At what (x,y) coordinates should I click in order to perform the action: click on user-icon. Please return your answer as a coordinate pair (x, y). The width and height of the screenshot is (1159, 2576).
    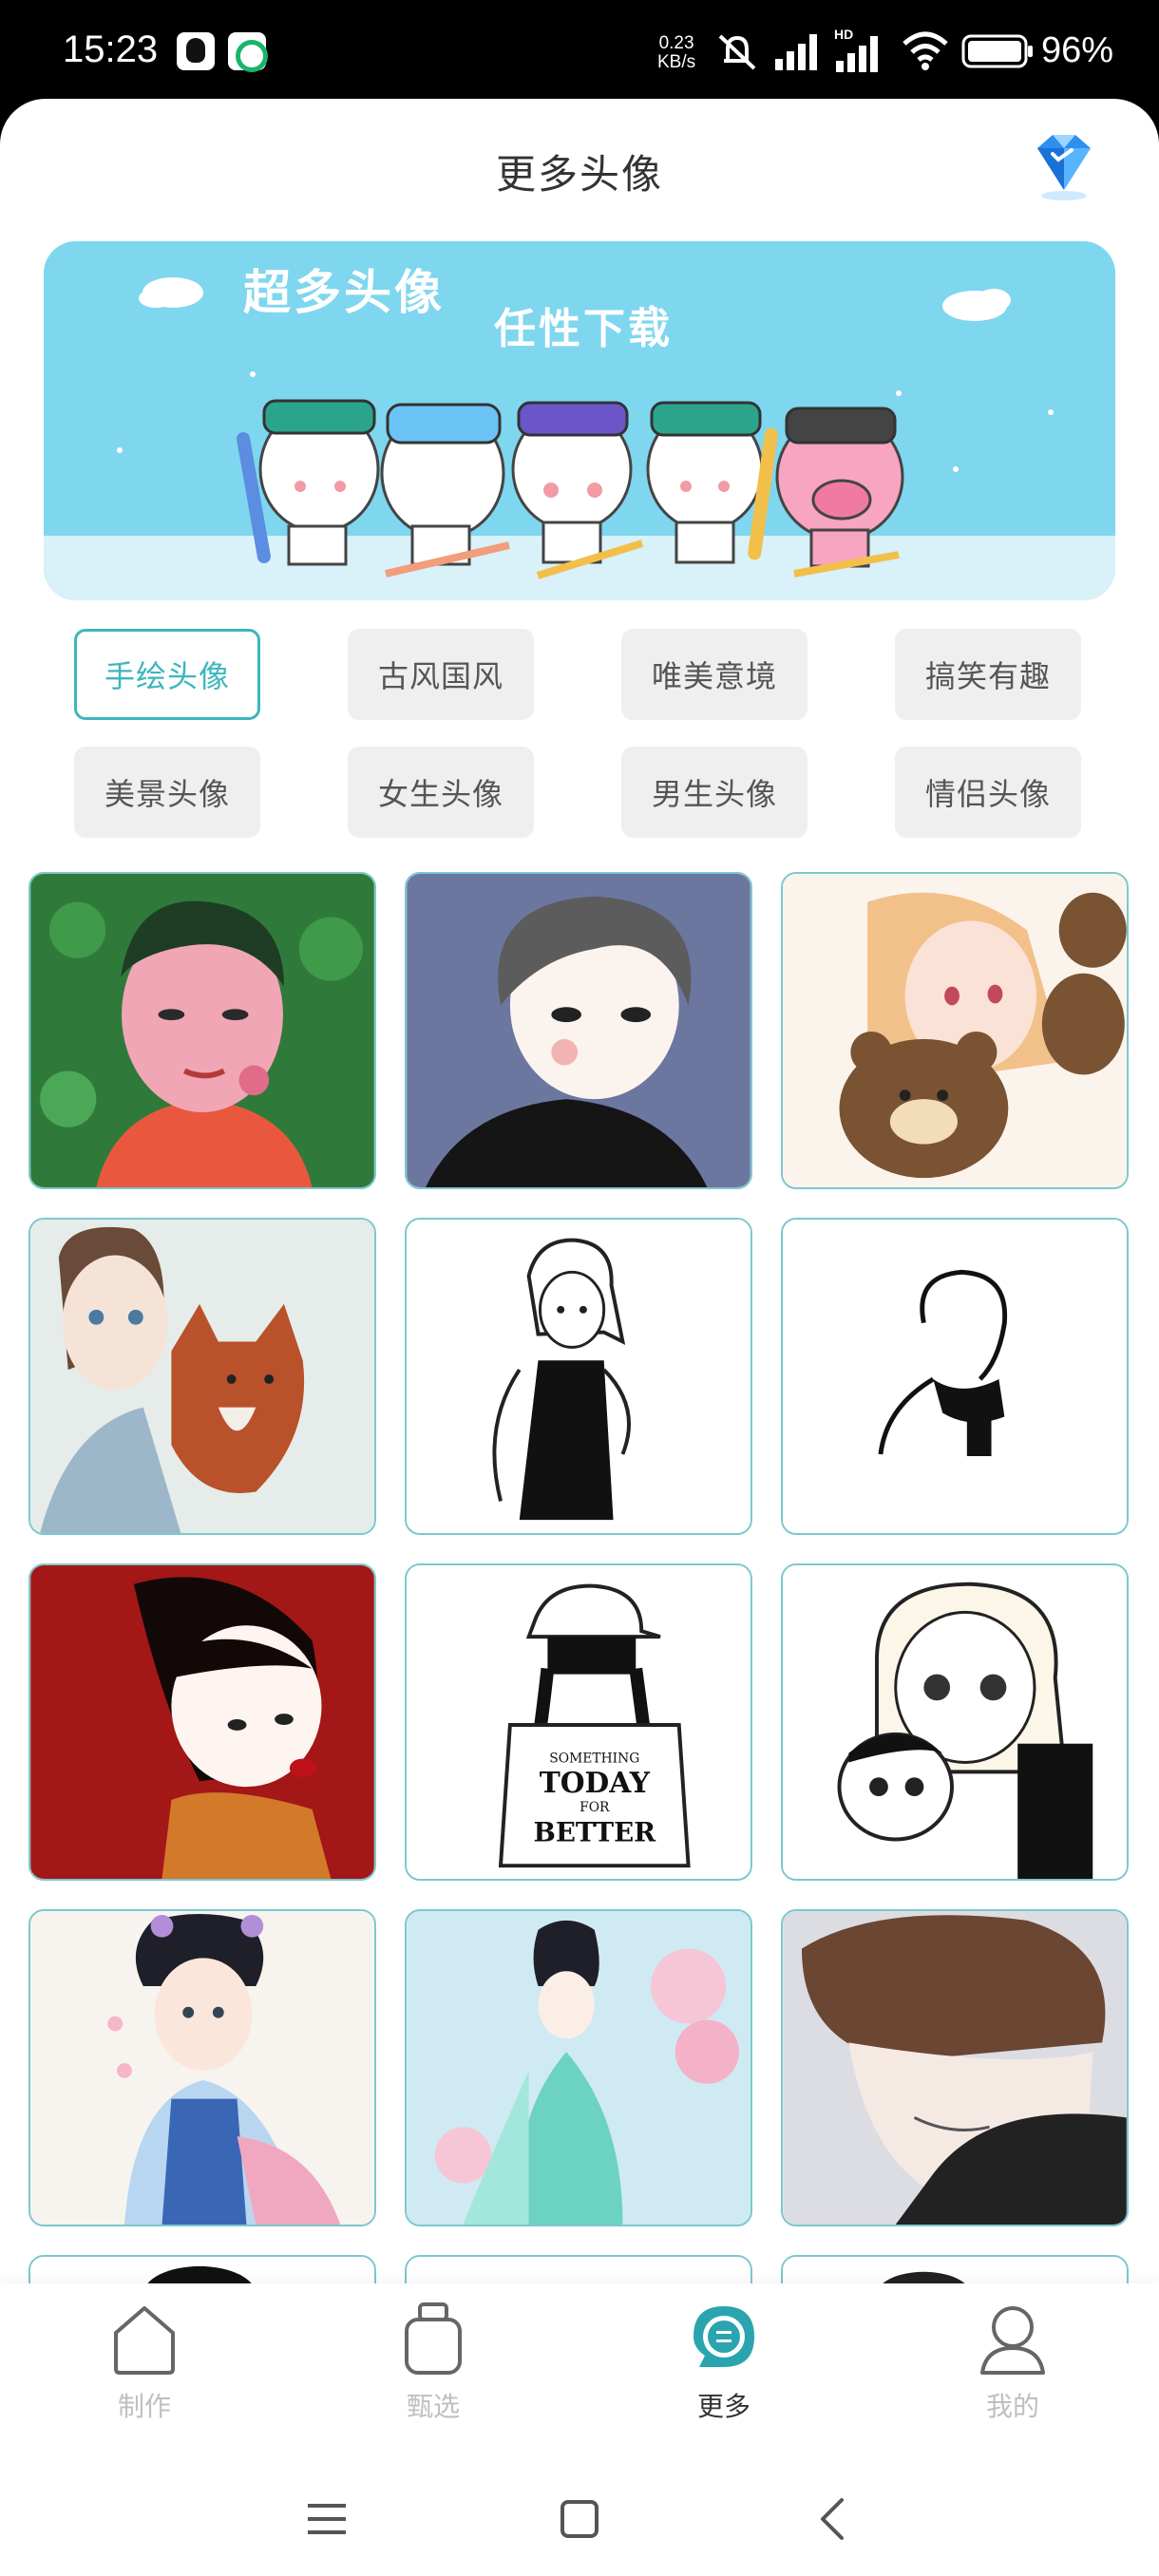
    Looking at the image, I should click on (1012, 2340).